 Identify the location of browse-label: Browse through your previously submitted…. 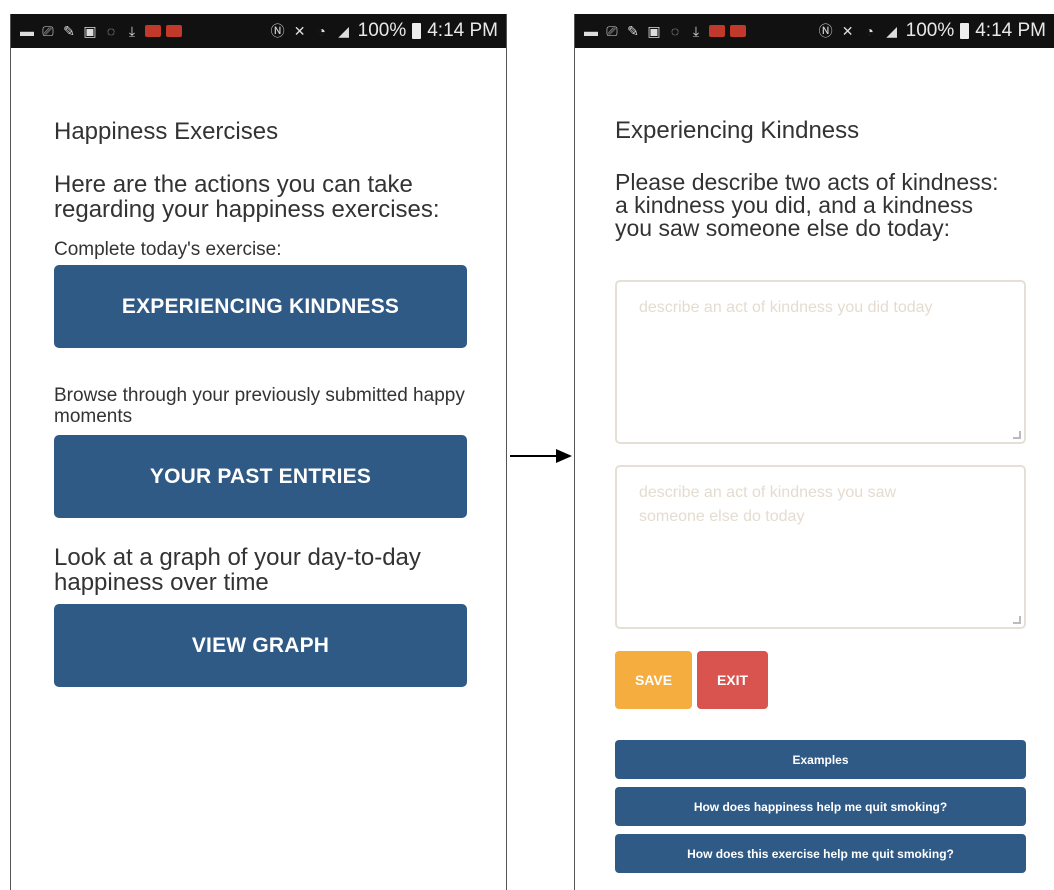
(259, 406).